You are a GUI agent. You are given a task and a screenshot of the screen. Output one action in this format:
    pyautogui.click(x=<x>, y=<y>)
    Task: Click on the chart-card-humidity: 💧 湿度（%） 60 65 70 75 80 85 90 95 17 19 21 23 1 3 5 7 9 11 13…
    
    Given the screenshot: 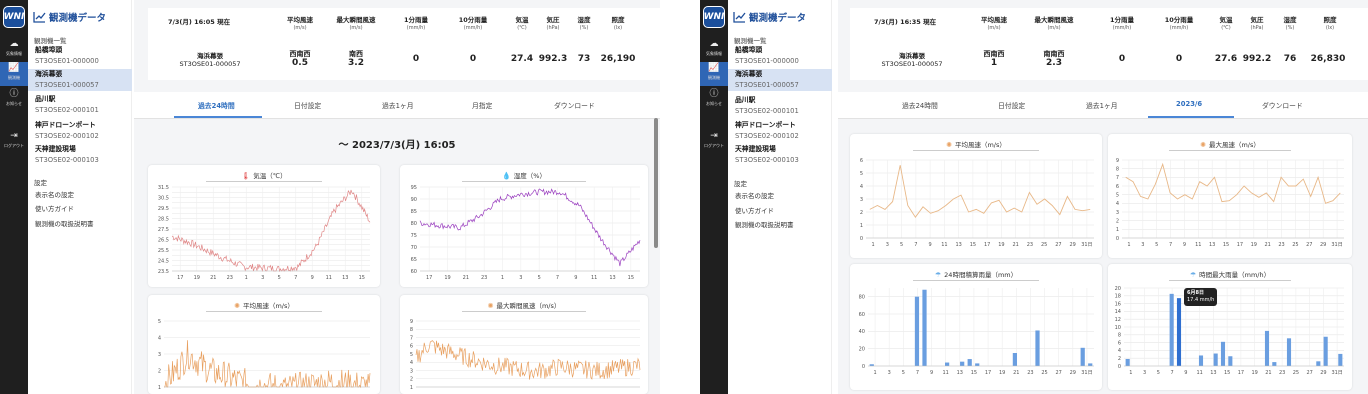 What is the action you would take?
    pyautogui.click(x=524, y=226)
    